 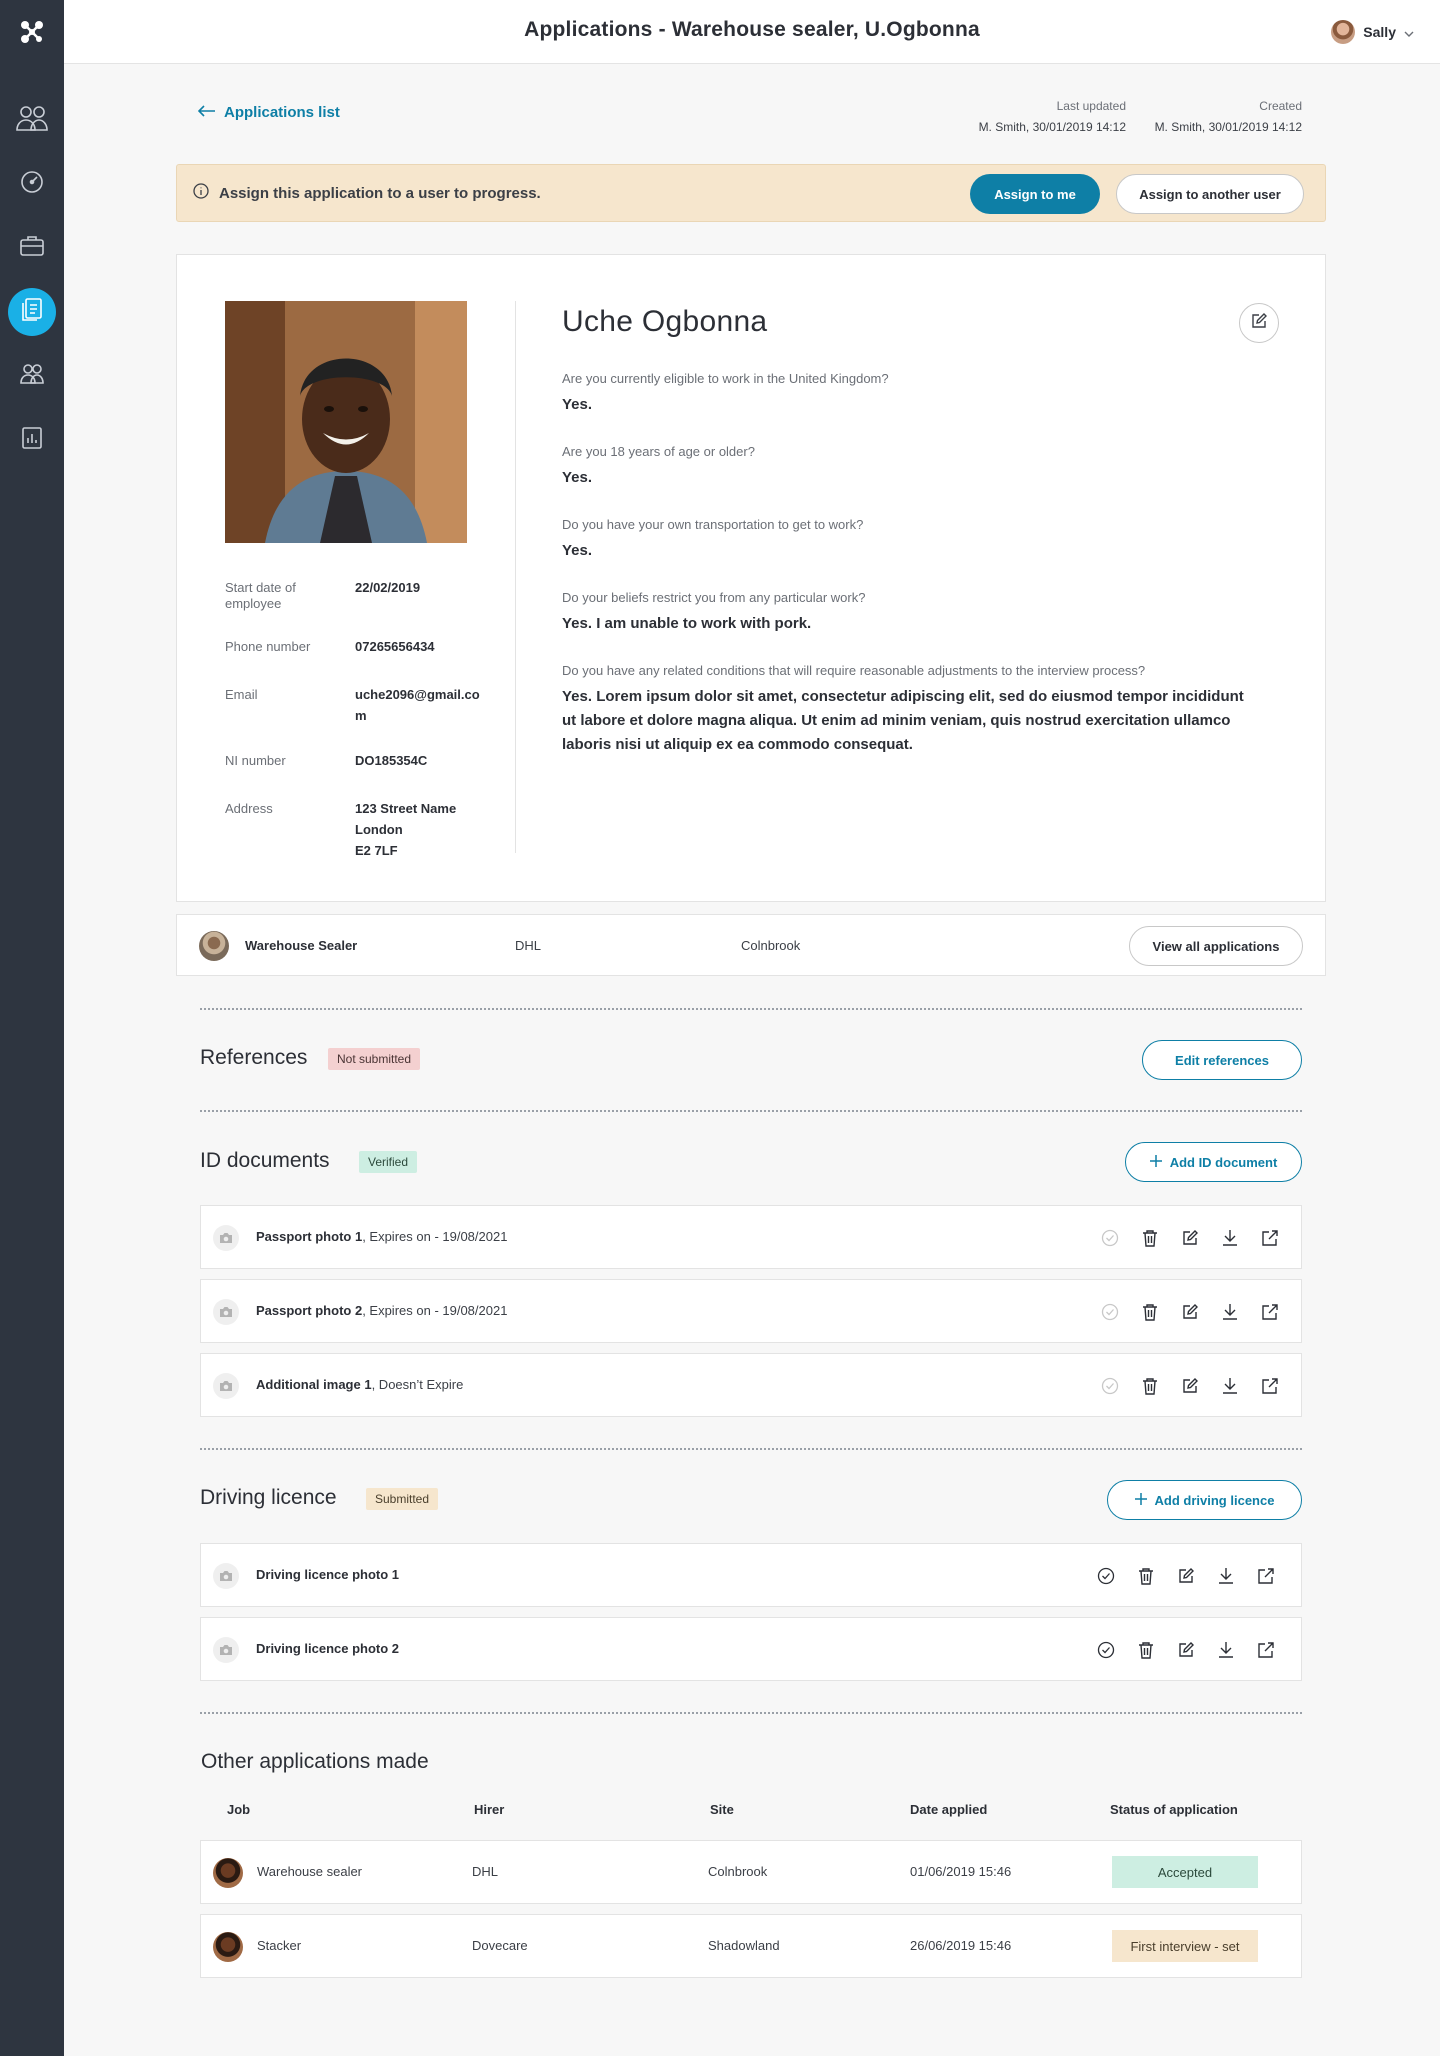 What do you see at coordinates (744, 1945) in the screenshot?
I see `cell-site: Shadowland` at bounding box center [744, 1945].